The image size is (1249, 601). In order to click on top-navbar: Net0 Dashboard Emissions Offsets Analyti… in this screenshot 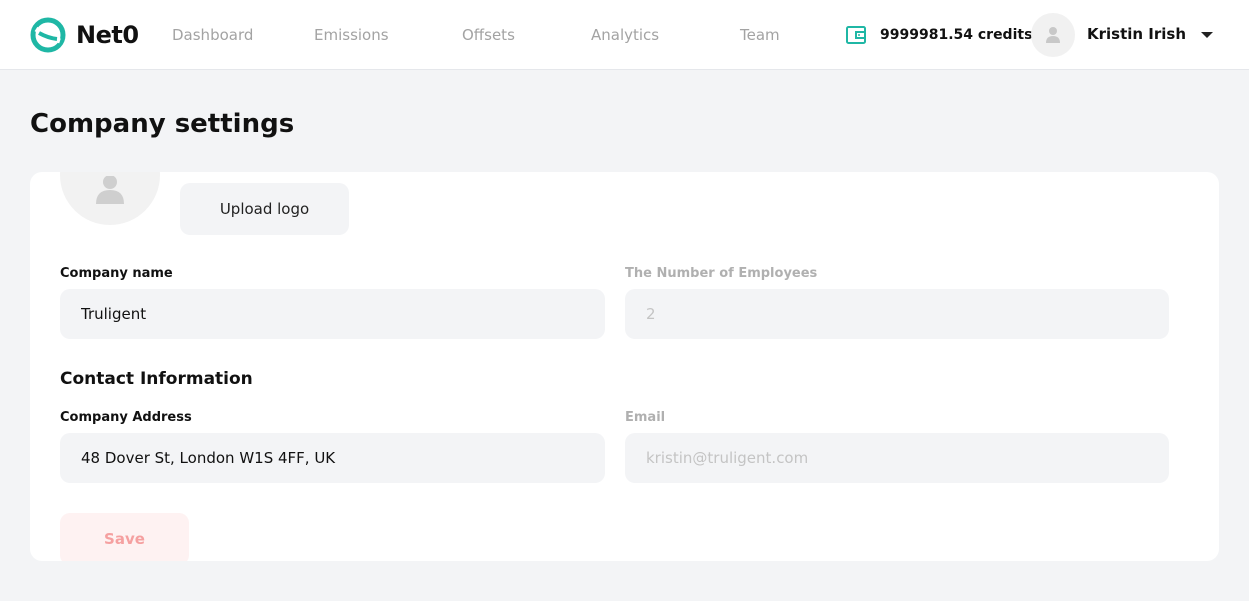, I will do `click(624, 35)`.